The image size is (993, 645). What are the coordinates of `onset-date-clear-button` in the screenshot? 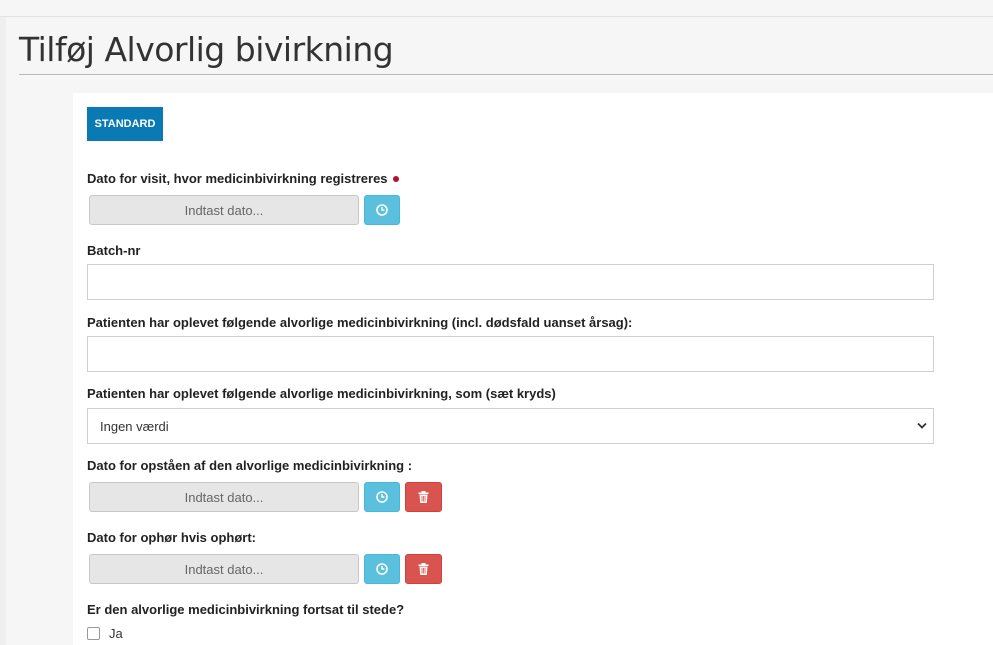 It's located at (423, 497).